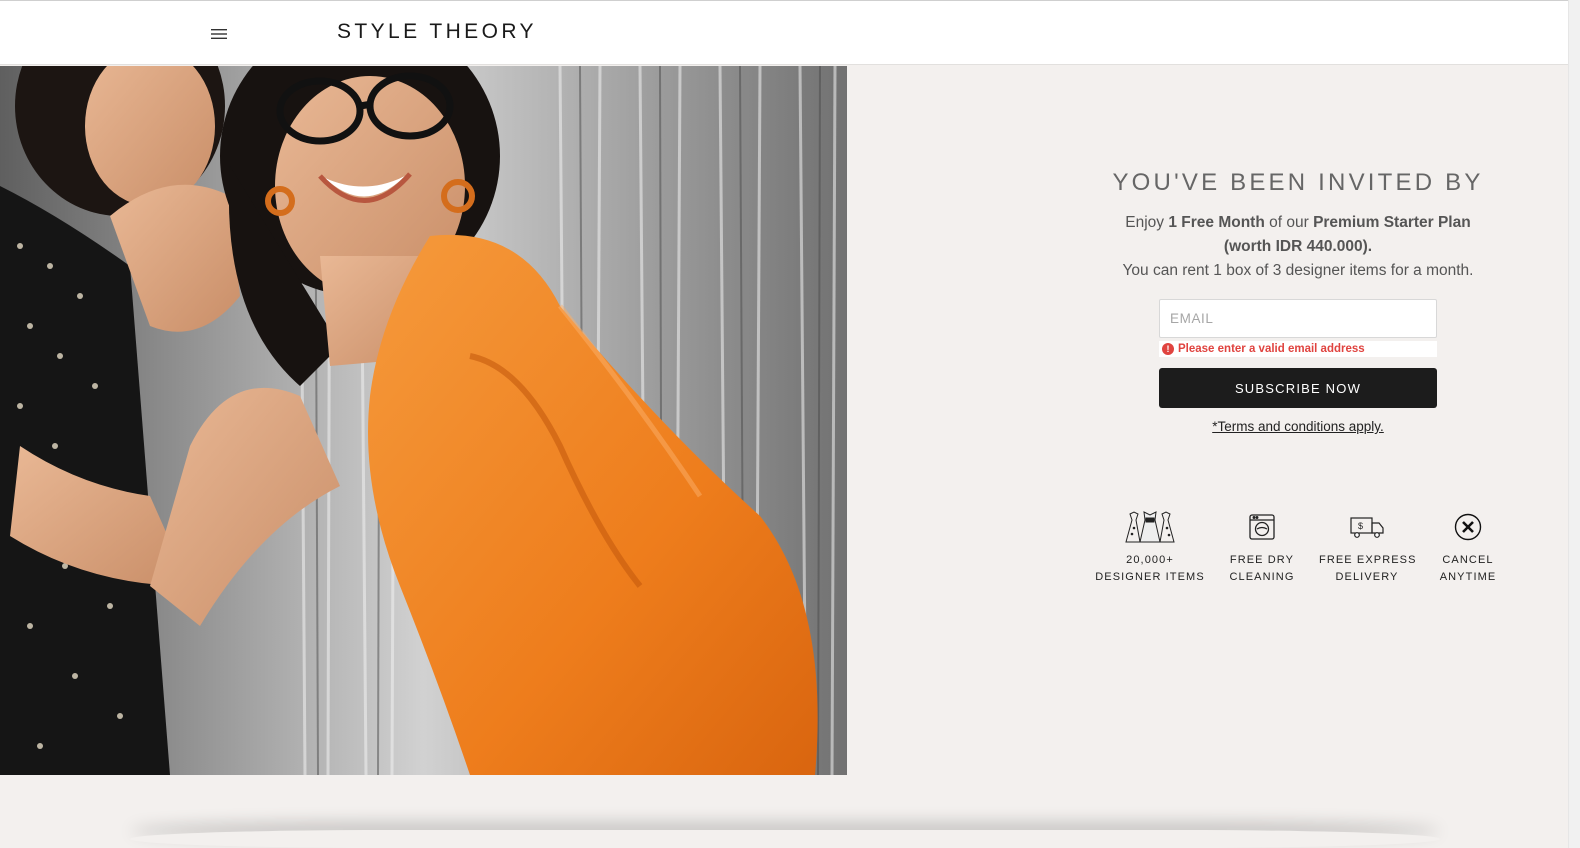  What do you see at coordinates (1298, 182) in the screenshot?
I see `invite-headline: YOU'VE BEEN INVITED BY` at bounding box center [1298, 182].